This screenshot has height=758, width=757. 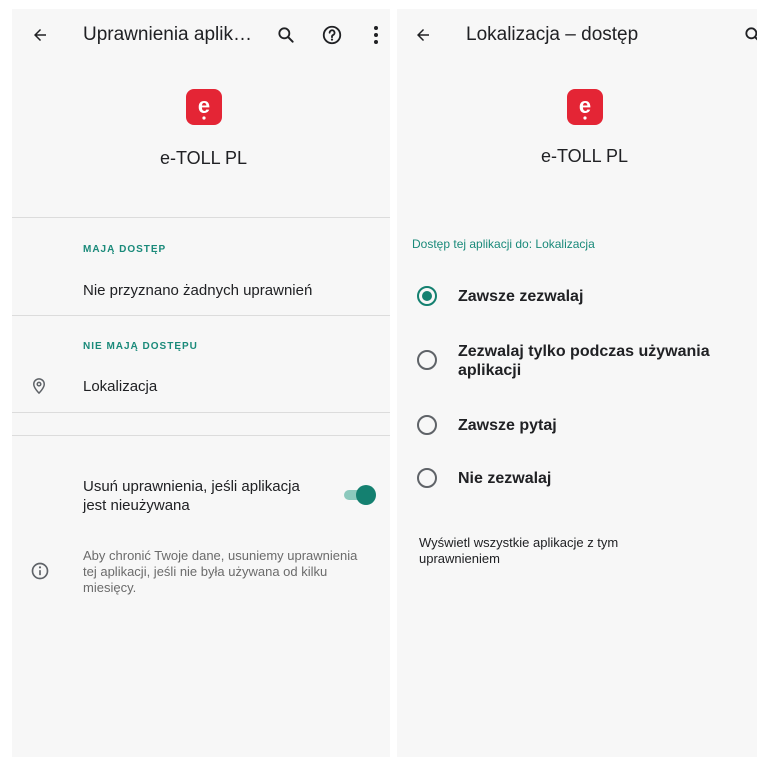 What do you see at coordinates (140, 346) in the screenshot?
I see `section-denied-label: NIE MAJĄ DOSTĘPU` at bounding box center [140, 346].